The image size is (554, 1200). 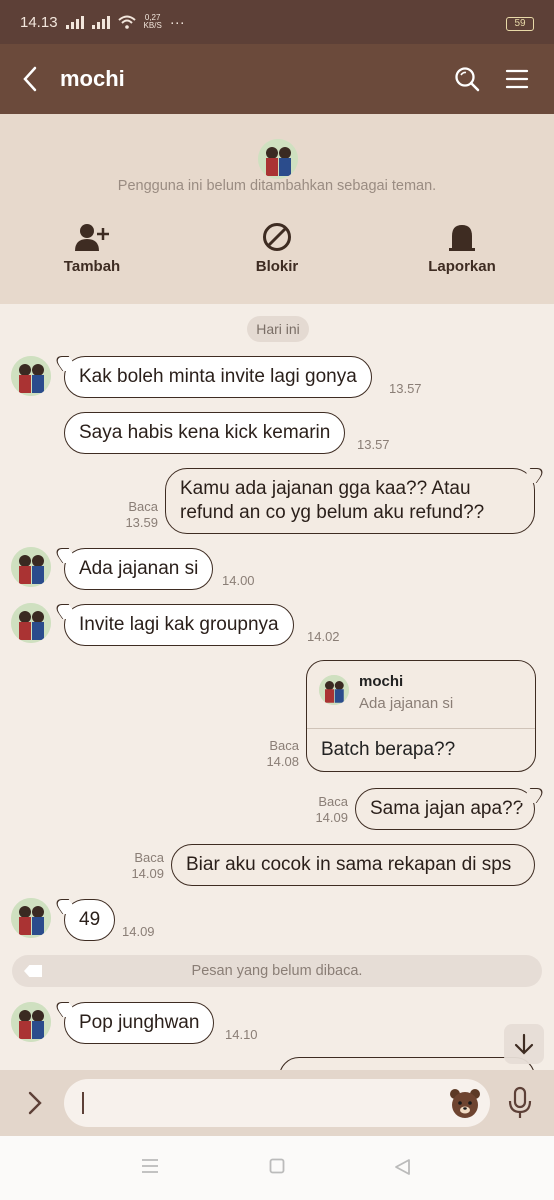 What do you see at coordinates (35, 1103) in the screenshot?
I see `expand-icon` at bounding box center [35, 1103].